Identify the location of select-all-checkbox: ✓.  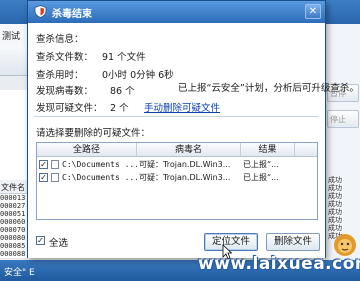
(40, 240).